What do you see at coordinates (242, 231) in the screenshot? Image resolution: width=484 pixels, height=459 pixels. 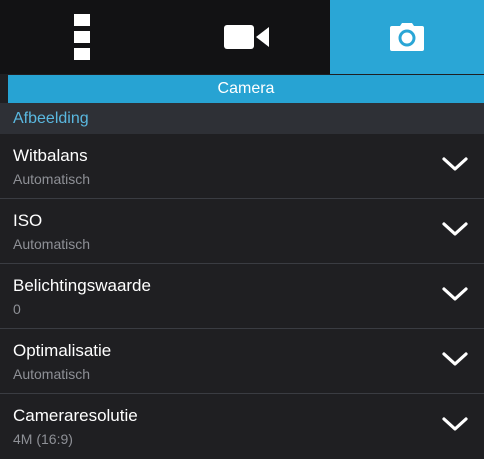 I see `setting-iso: ISO Automatisch` at bounding box center [242, 231].